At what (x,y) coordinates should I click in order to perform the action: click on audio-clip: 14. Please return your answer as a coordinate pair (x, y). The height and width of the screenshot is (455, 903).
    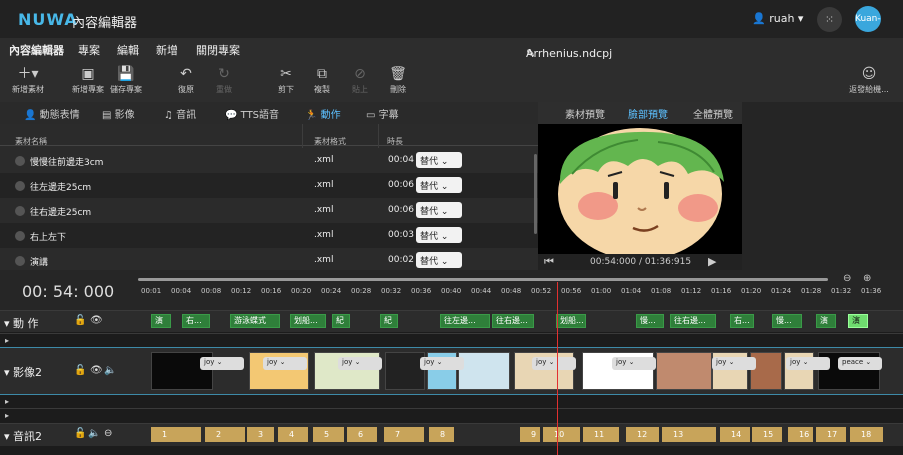
    Looking at the image, I should click on (735, 434).